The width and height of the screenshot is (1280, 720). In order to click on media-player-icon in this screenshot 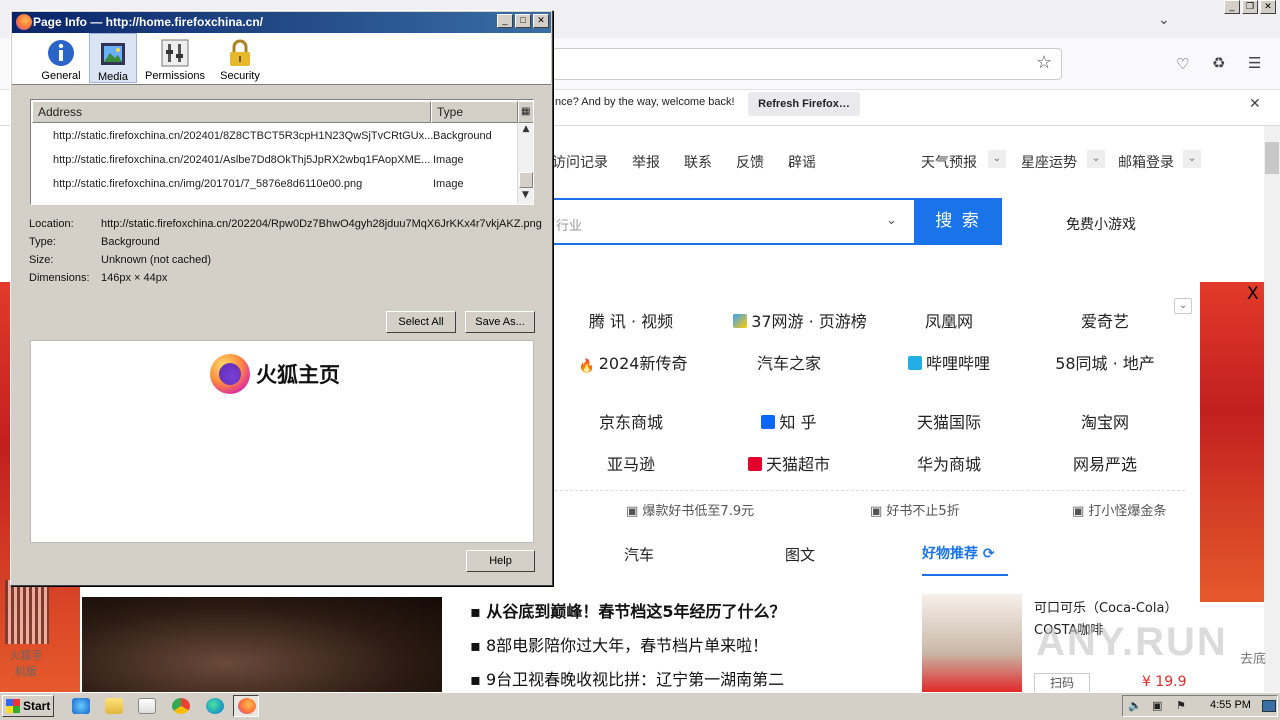, I will do `click(147, 706)`.